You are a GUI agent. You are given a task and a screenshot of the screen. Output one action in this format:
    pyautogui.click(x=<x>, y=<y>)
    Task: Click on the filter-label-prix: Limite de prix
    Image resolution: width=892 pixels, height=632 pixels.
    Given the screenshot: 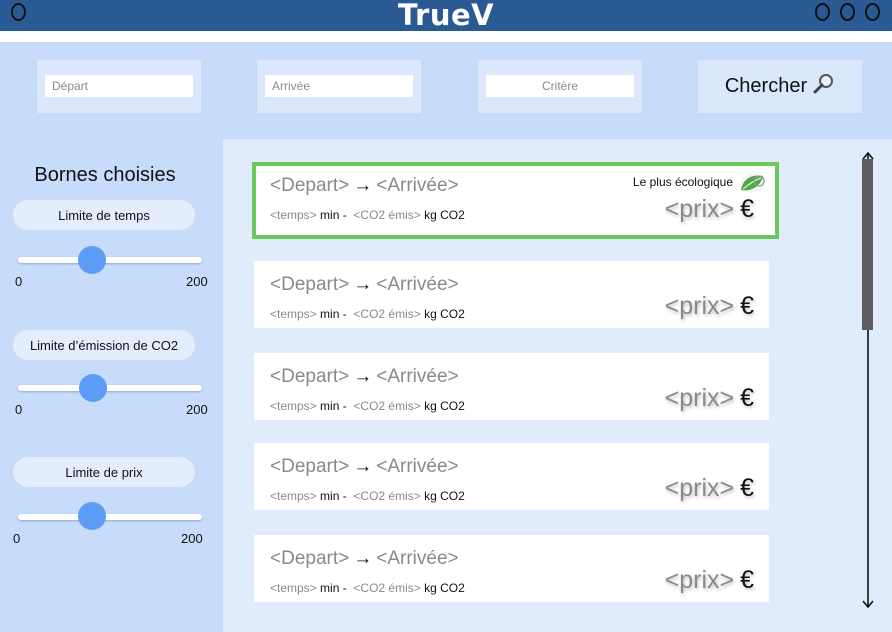 What is the action you would take?
    pyautogui.click(x=104, y=472)
    